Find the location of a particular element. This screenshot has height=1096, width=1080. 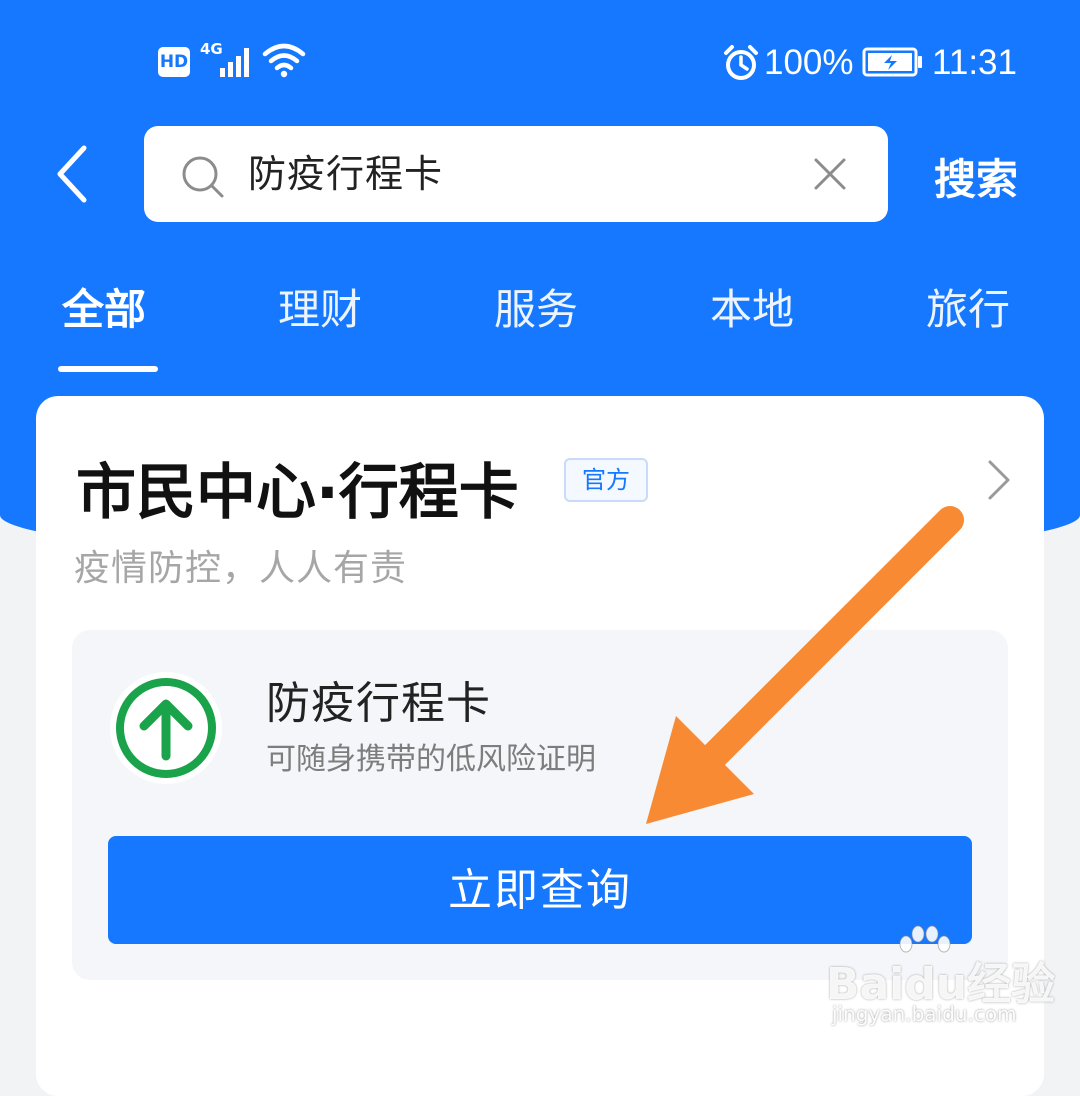

hd-indicator: HD is located at coordinates (174, 62).